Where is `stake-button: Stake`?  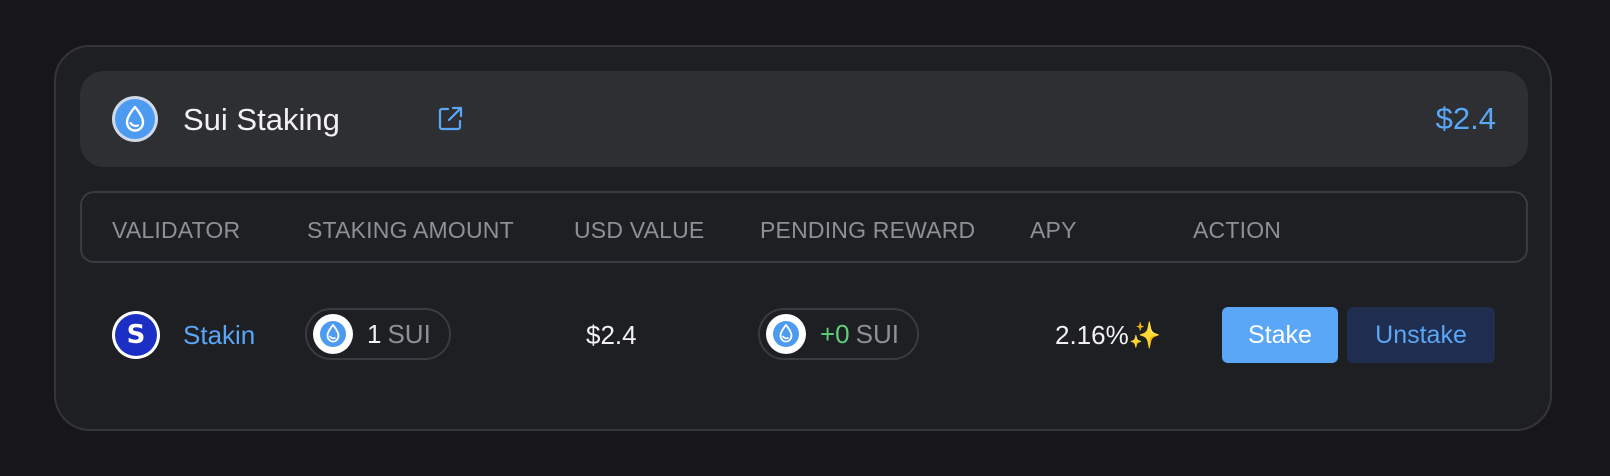
stake-button: Stake is located at coordinates (1280, 335).